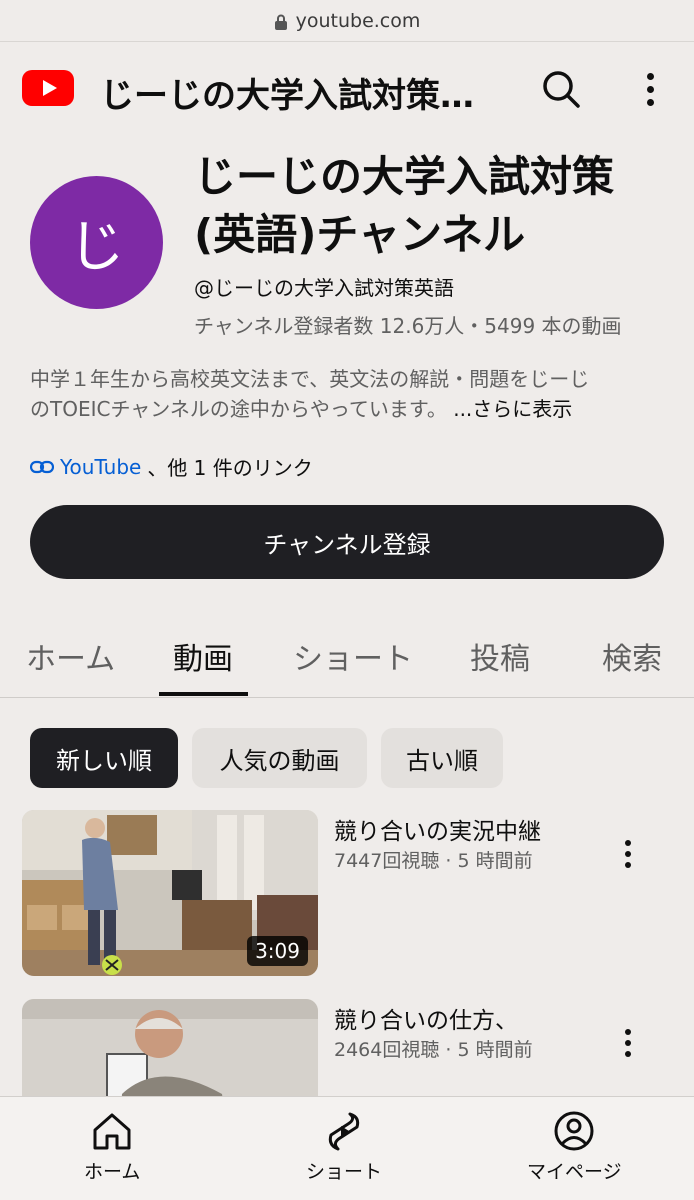 The image size is (694, 1200). What do you see at coordinates (112, 1131) in the screenshot?
I see `home-icon` at bounding box center [112, 1131].